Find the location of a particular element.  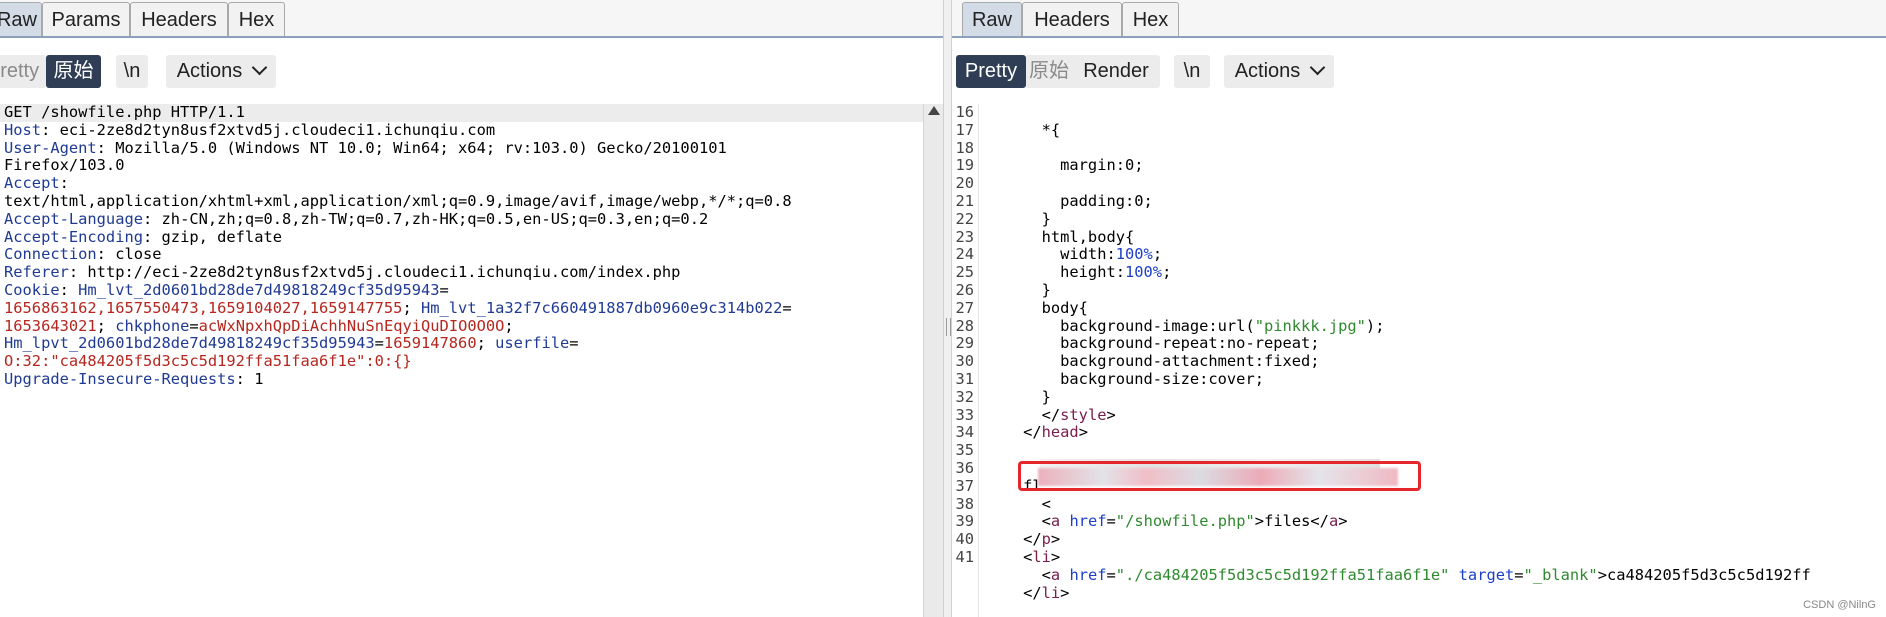

request-scrollbar is located at coordinates (933, 360).